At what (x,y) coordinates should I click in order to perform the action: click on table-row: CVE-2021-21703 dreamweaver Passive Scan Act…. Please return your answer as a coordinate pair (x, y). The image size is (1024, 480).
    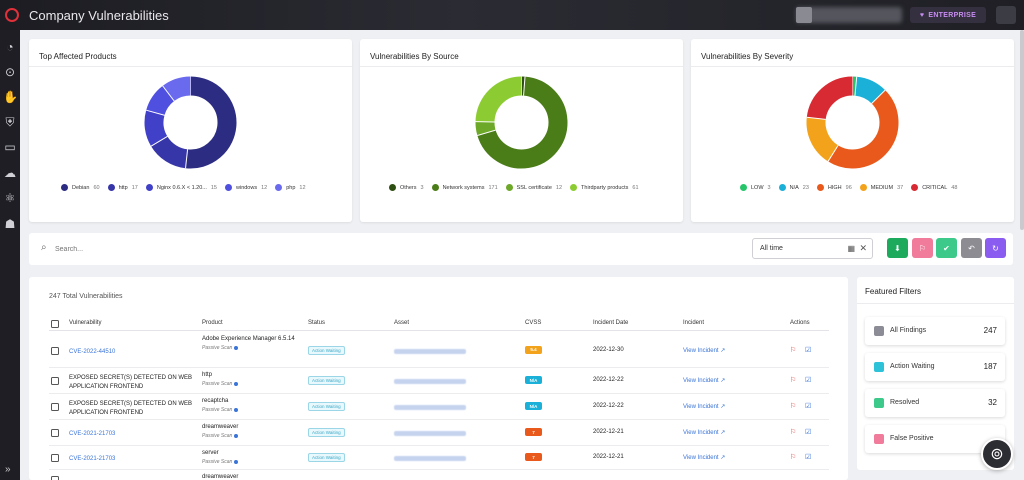
    Looking at the image, I should click on (439, 433).